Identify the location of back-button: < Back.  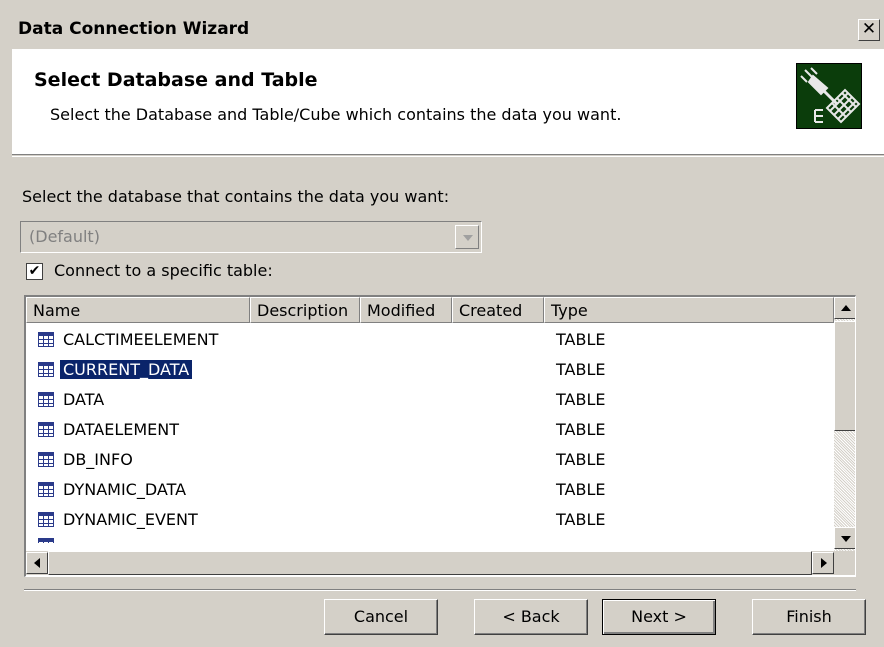
(531, 617).